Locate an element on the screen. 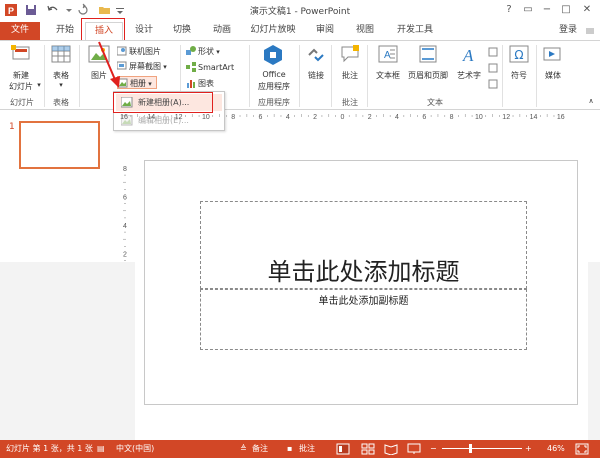 Image resolution: width=600 pixels, height=458 pixels. album-label: 相册 is located at coordinates (138, 83).